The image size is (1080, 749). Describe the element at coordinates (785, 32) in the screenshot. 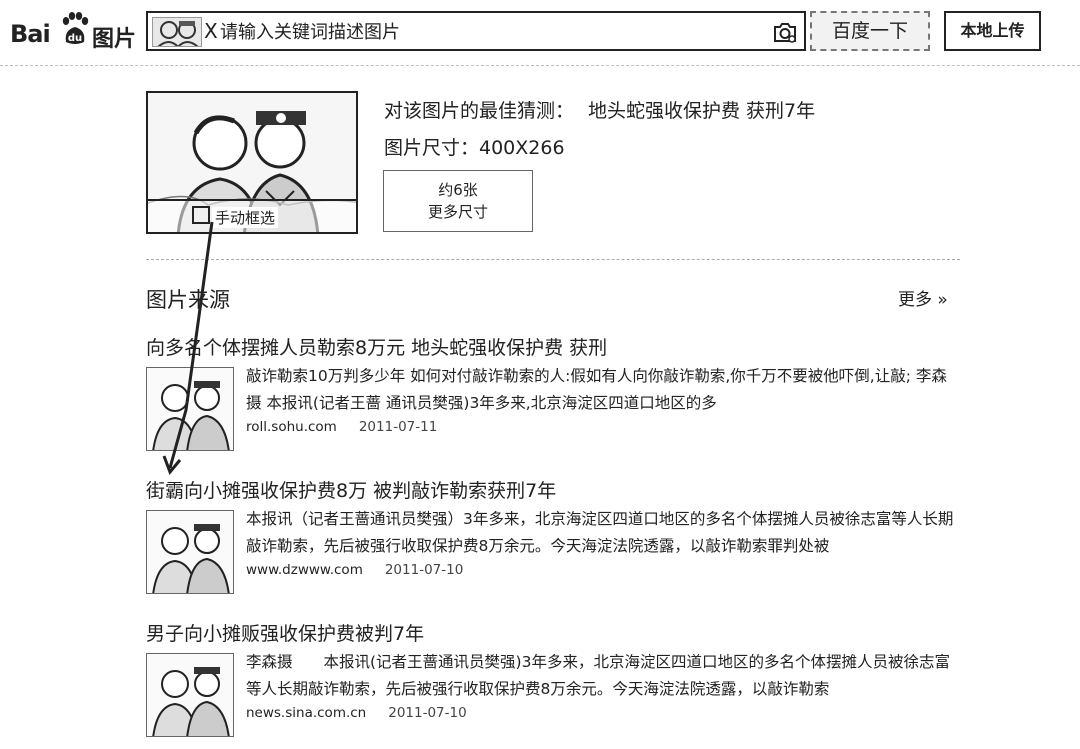

I see `camera-icon` at that location.